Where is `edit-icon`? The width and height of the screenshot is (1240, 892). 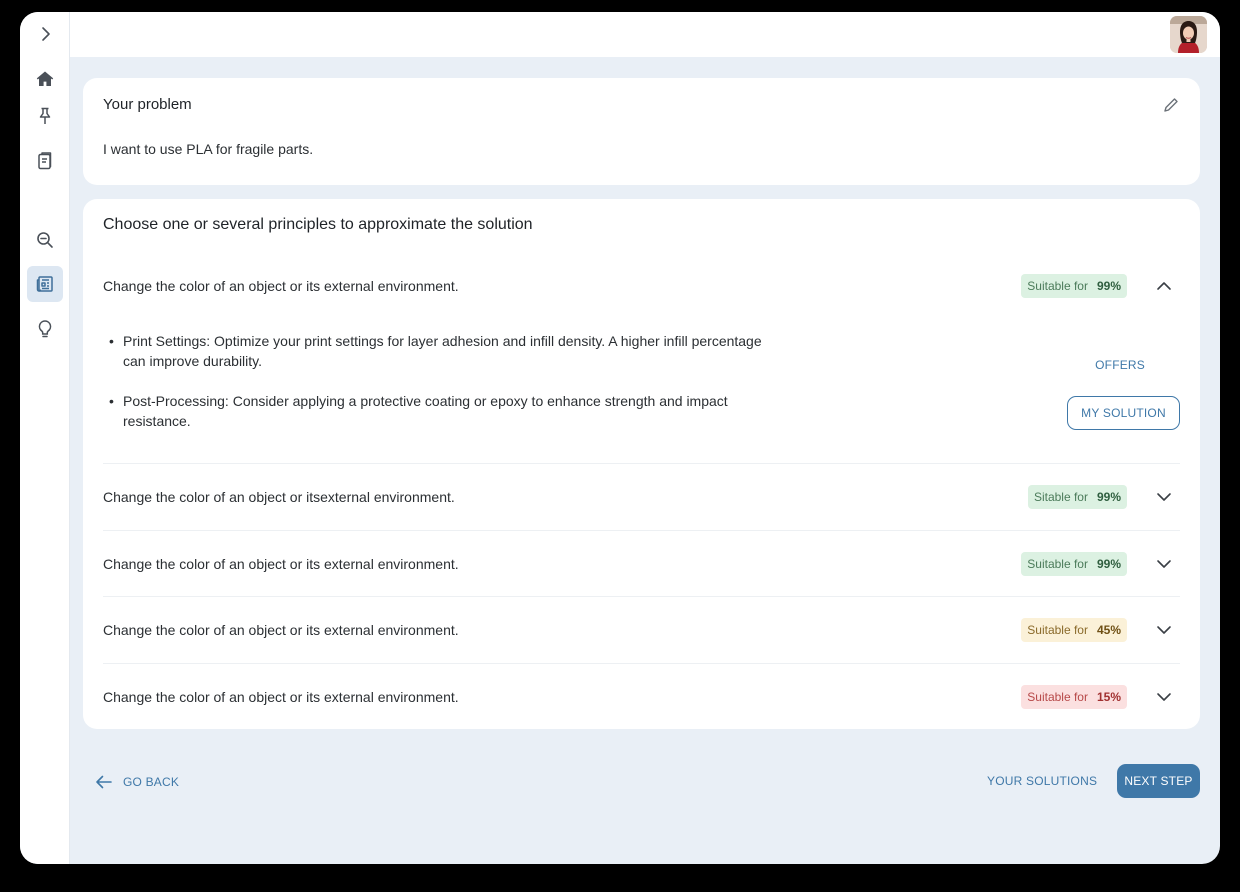 edit-icon is located at coordinates (1171, 105).